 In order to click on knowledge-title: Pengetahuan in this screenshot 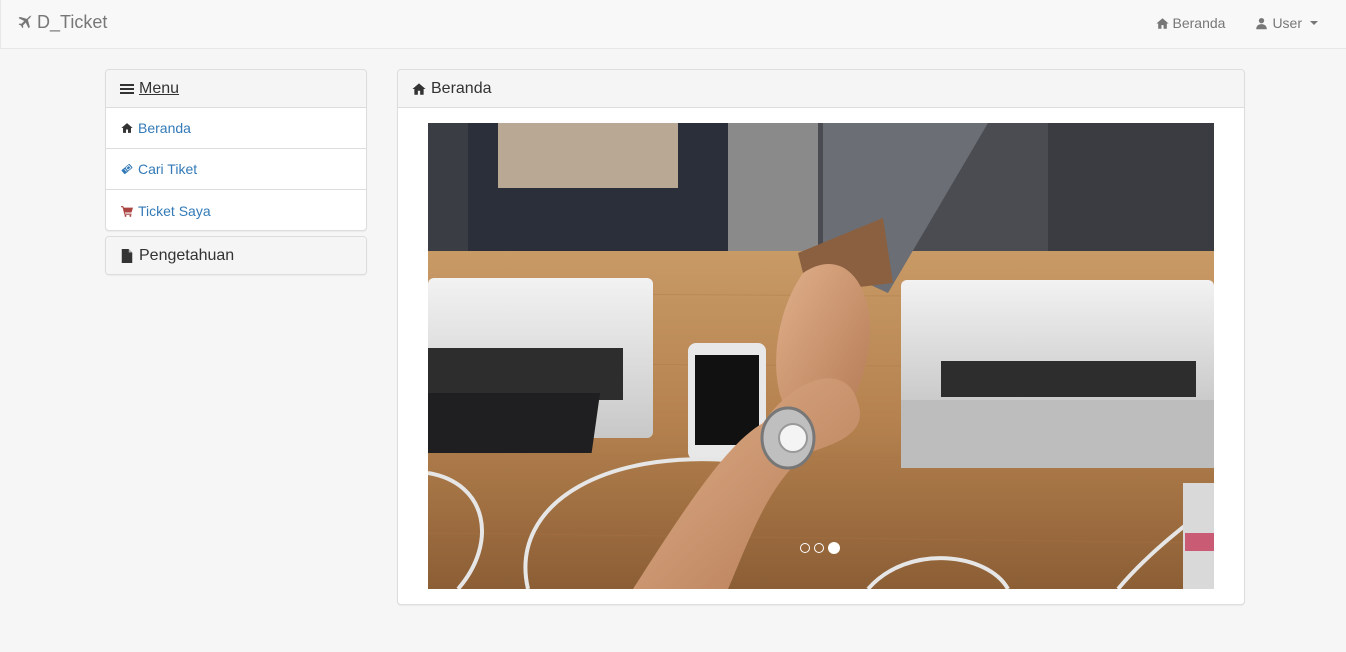, I will do `click(187, 255)`.